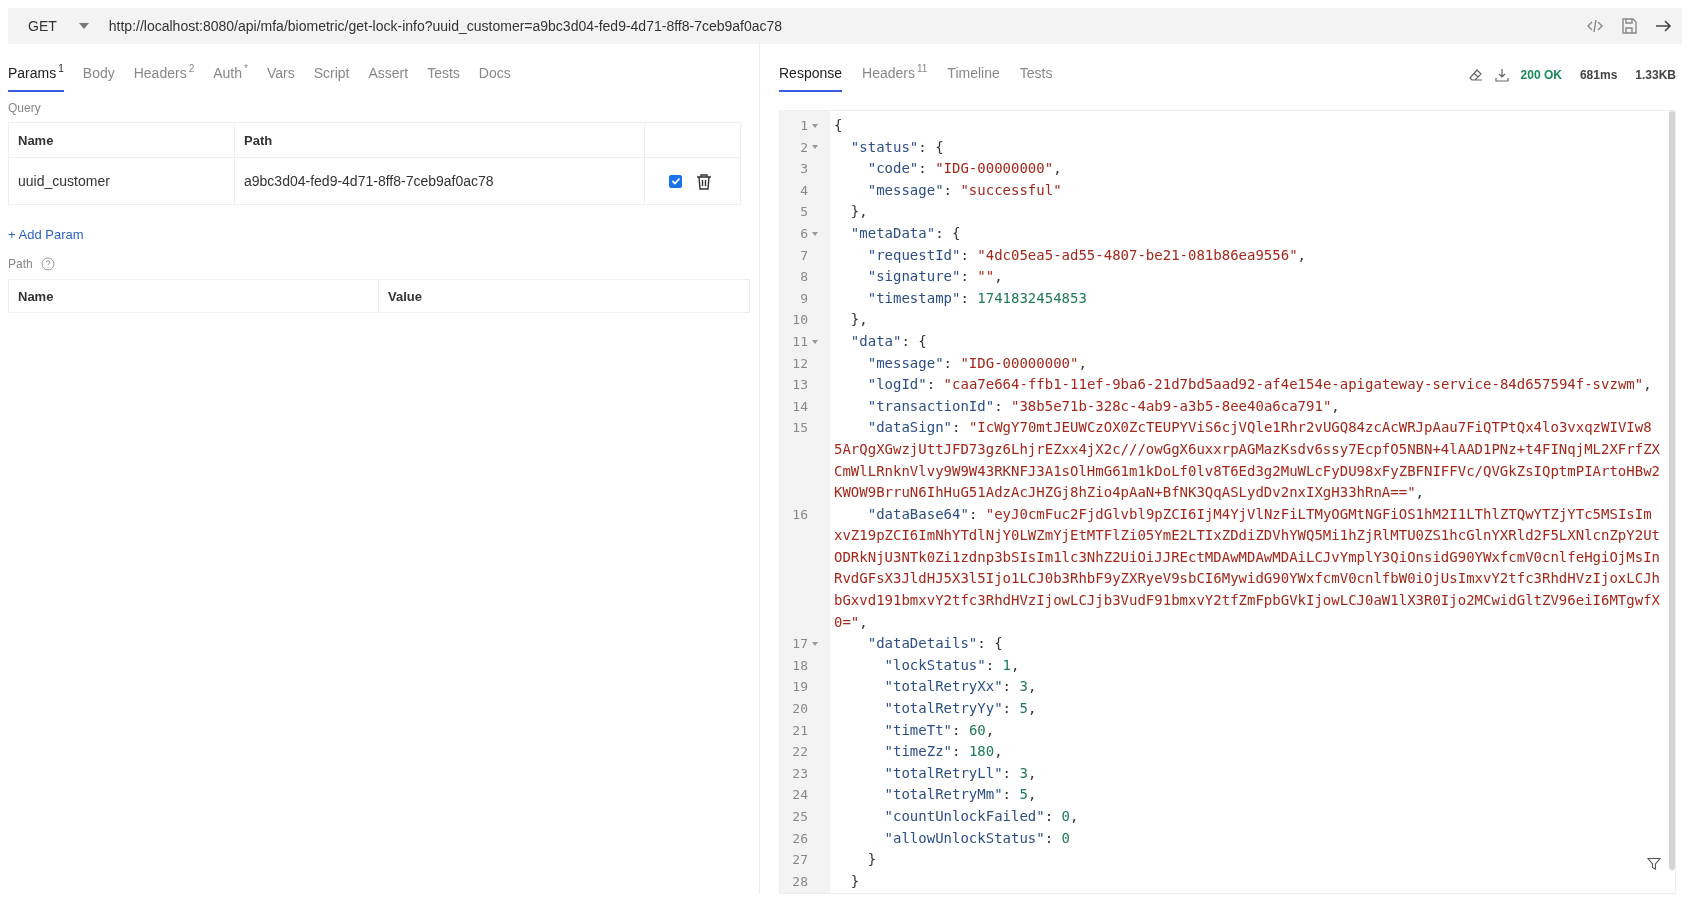 The height and width of the screenshot is (897, 1690). Describe the element at coordinates (799, 363) in the screenshot. I see `line-number: 12` at that location.